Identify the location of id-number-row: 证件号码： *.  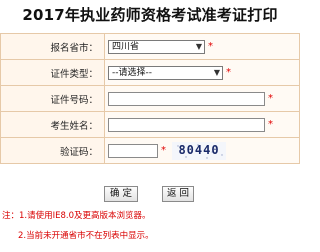
(150, 98).